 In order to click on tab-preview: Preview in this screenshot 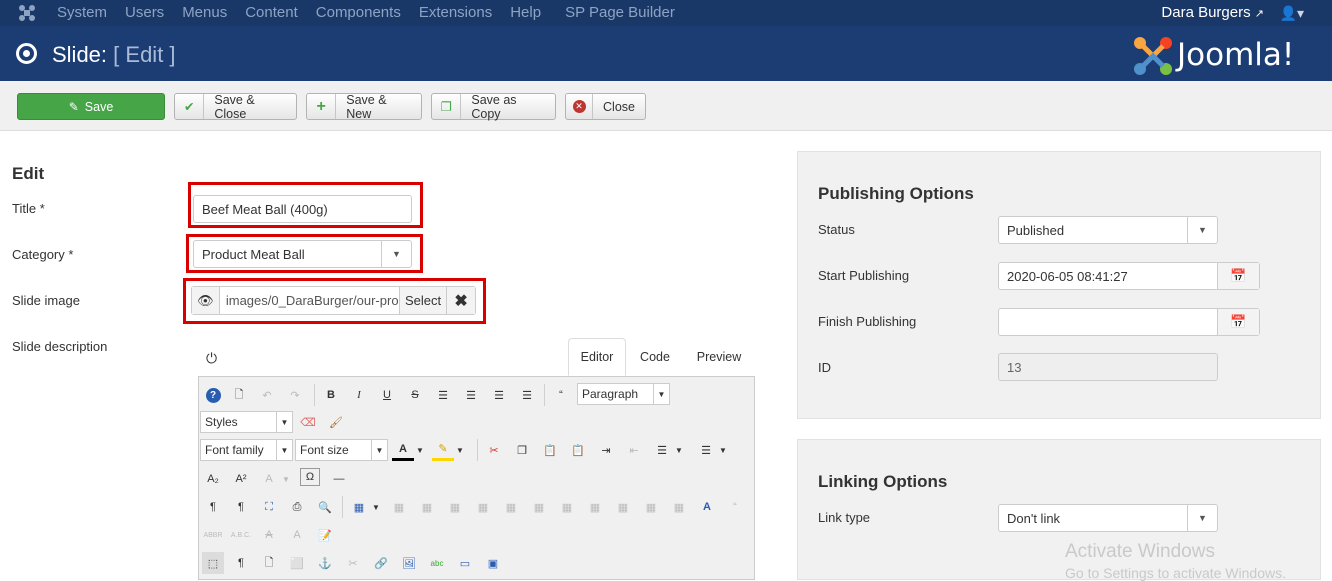, I will do `click(719, 357)`.